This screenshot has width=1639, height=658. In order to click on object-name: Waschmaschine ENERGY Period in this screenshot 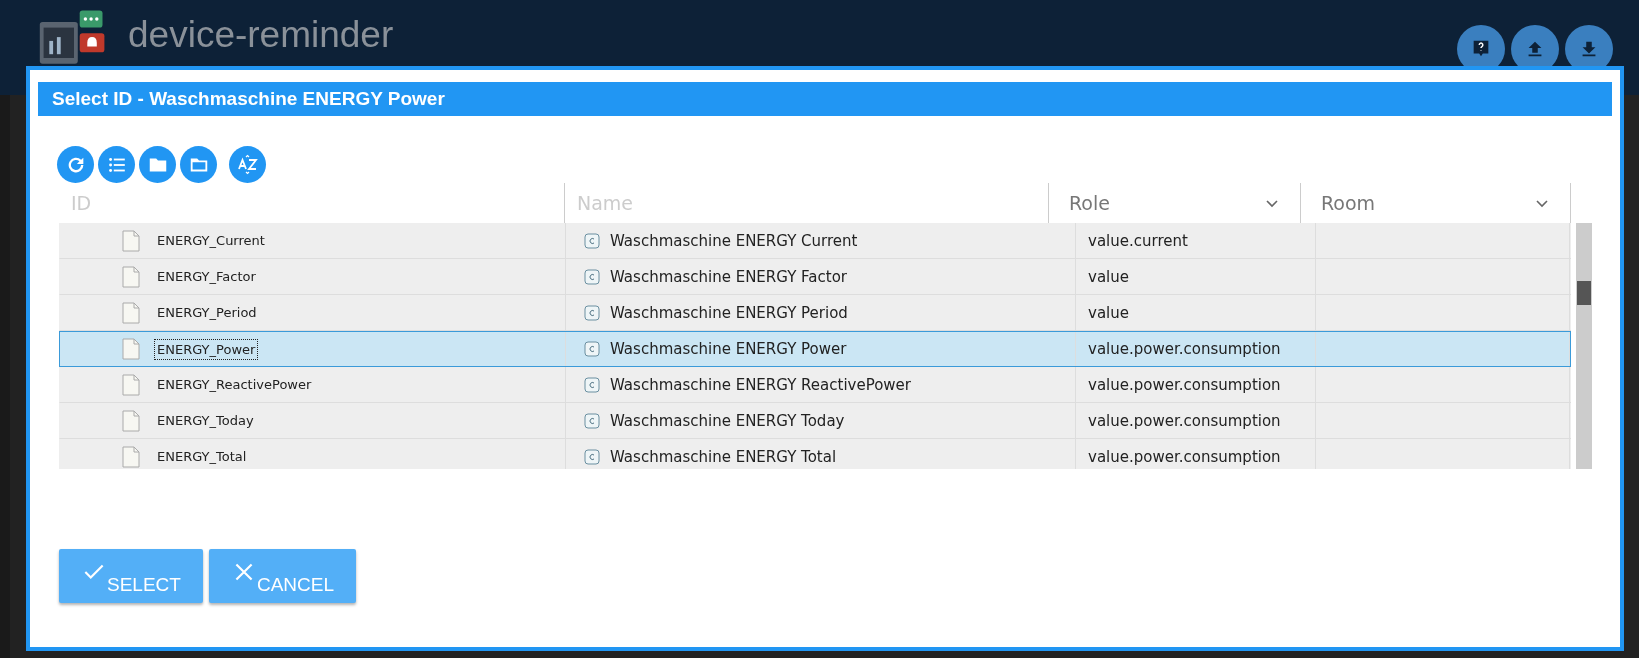, I will do `click(729, 312)`.